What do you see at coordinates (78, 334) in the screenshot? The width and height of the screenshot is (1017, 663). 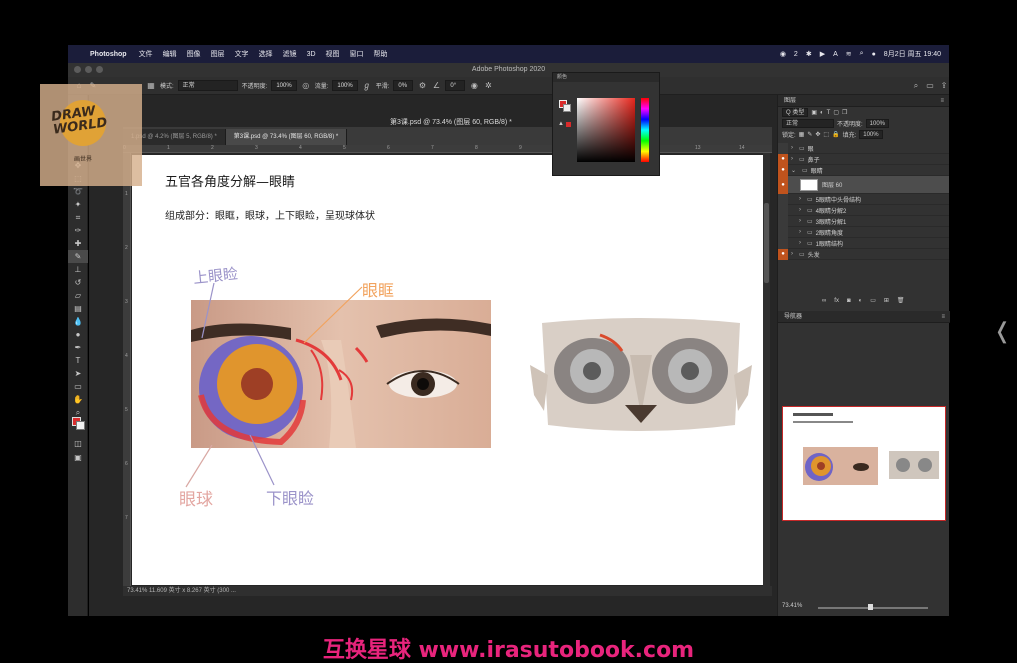 I see `dodge-tool-icon: ●` at bounding box center [78, 334].